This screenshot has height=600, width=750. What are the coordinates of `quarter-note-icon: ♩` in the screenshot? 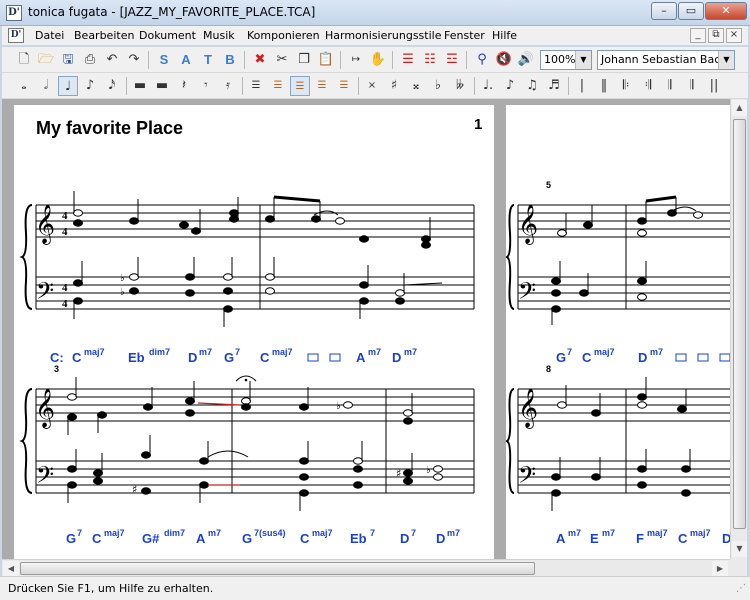 It's located at (68, 86).